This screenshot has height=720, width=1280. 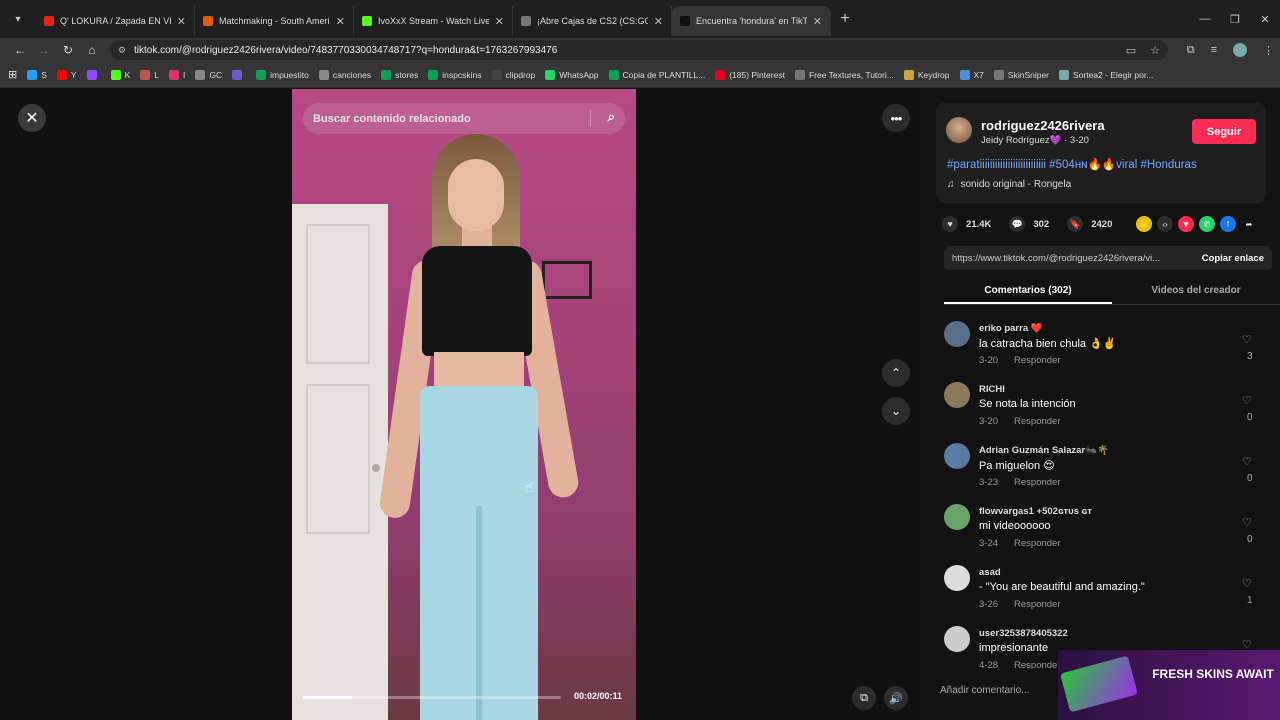 I want to click on browser-tab: Encuentra 'hondura' en TikTok ✕, so click(x=751, y=21).